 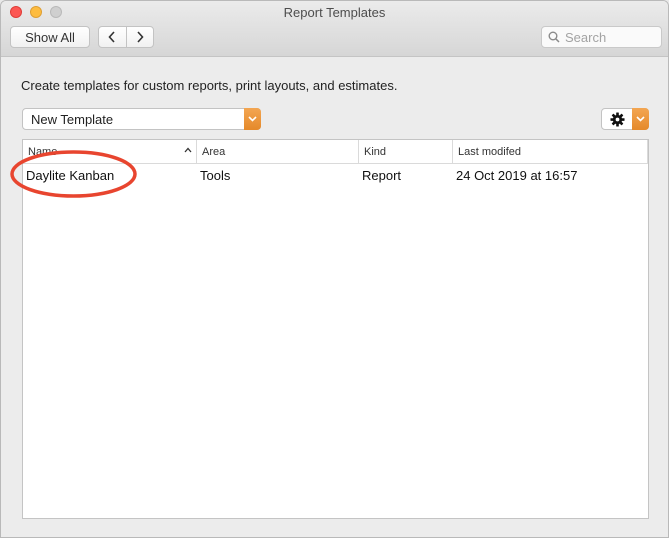 What do you see at coordinates (72, 119) in the screenshot?
I see `template-popup-label: New Template` at bounding box center [72, 119].